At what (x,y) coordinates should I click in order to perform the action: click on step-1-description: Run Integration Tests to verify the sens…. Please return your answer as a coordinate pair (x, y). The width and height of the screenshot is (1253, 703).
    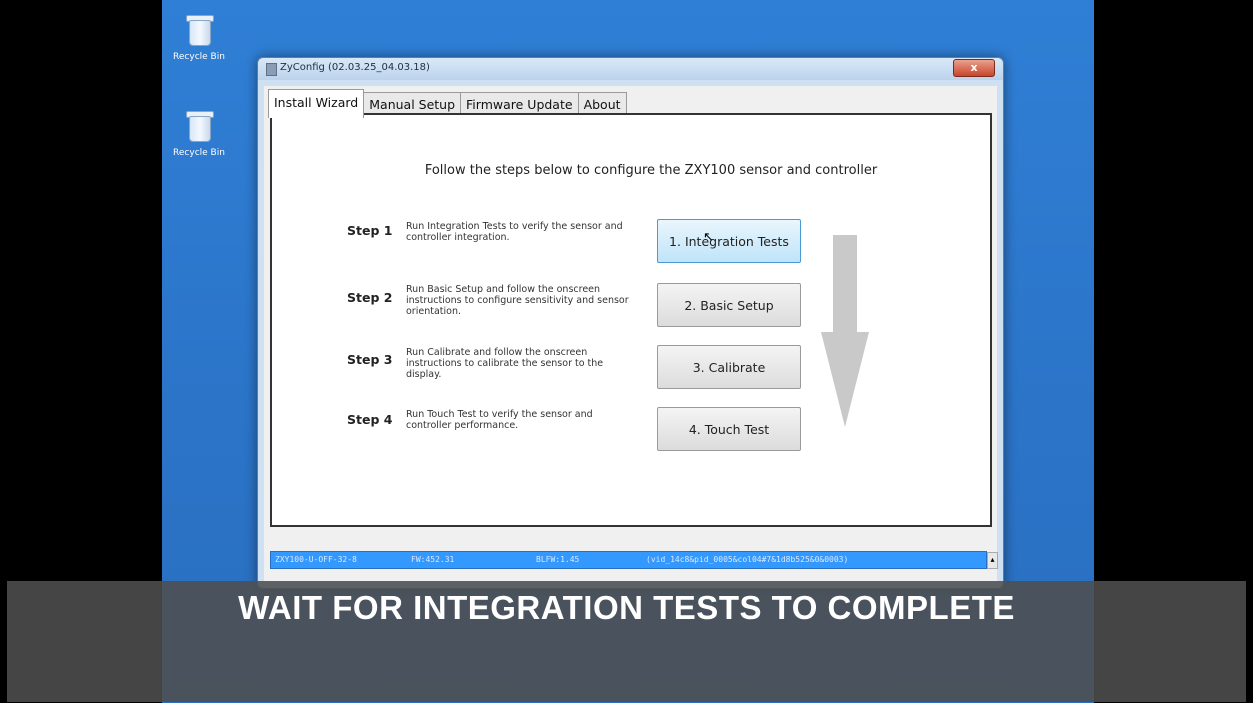
    Looking at the image, I should click on (514, 232).